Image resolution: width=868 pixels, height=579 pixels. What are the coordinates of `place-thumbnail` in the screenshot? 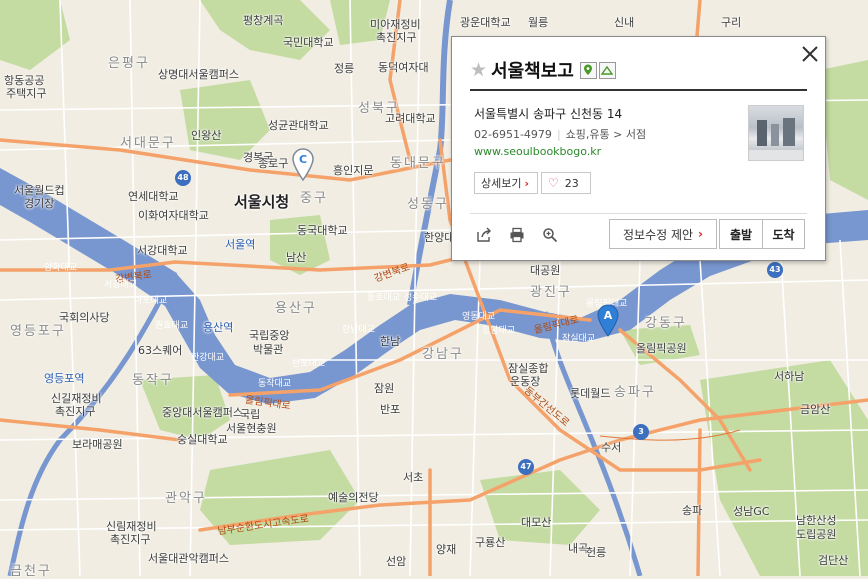 It's located at (776, 133).